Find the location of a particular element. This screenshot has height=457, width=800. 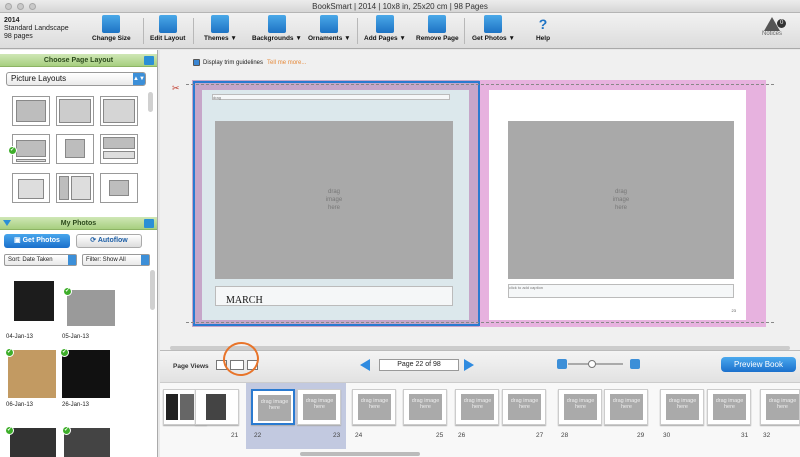

remove-page-icon is located at coordinates (437, 24).